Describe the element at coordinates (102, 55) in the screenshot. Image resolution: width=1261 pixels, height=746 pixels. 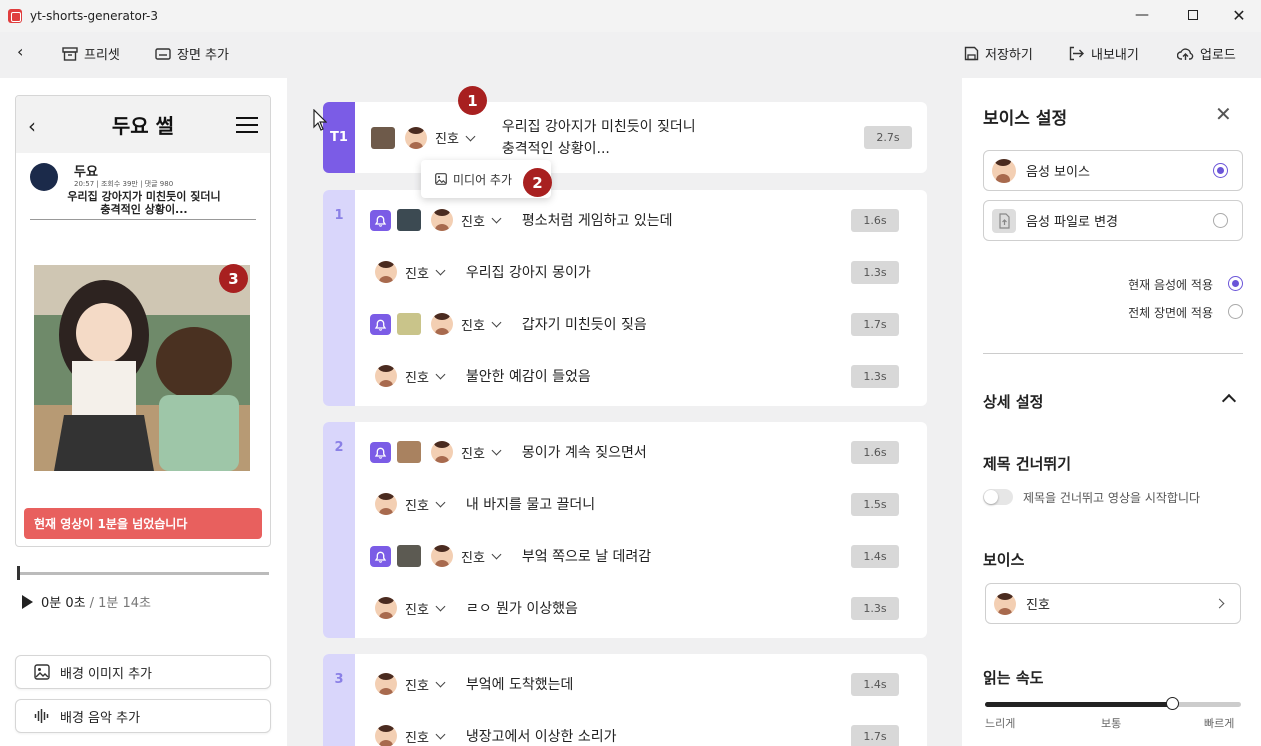
I see `preset-label: 프리셋` at that location.